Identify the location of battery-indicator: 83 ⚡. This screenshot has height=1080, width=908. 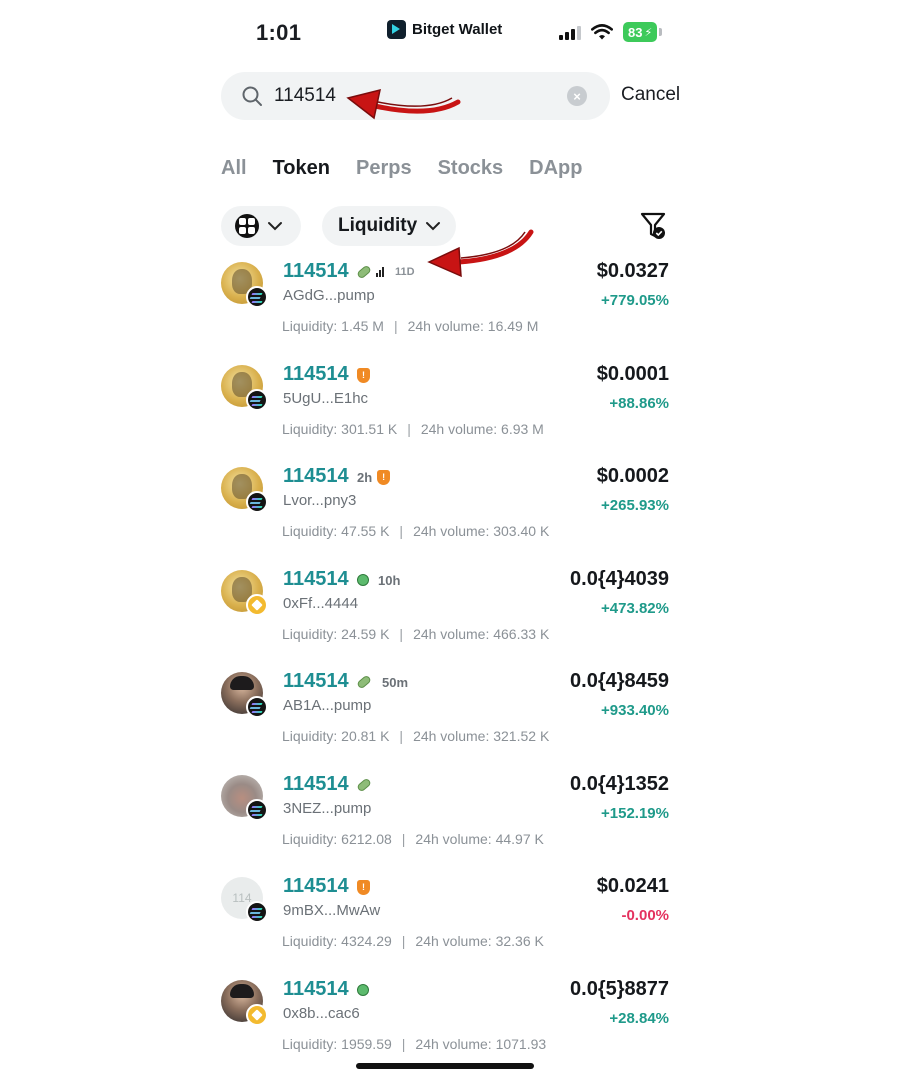
(643, 32).